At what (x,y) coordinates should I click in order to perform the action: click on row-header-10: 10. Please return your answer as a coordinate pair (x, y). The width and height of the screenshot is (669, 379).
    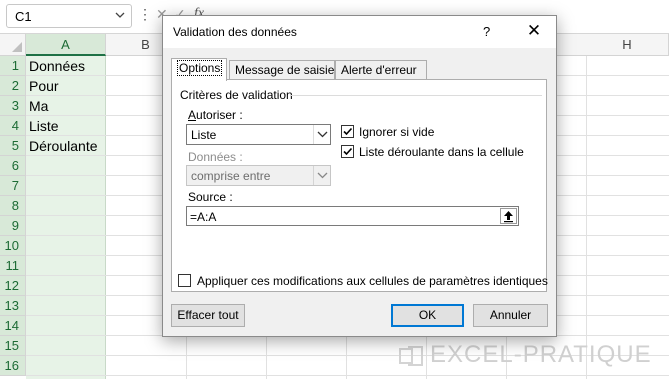
    Looking at the image, I should click on (13, 246).